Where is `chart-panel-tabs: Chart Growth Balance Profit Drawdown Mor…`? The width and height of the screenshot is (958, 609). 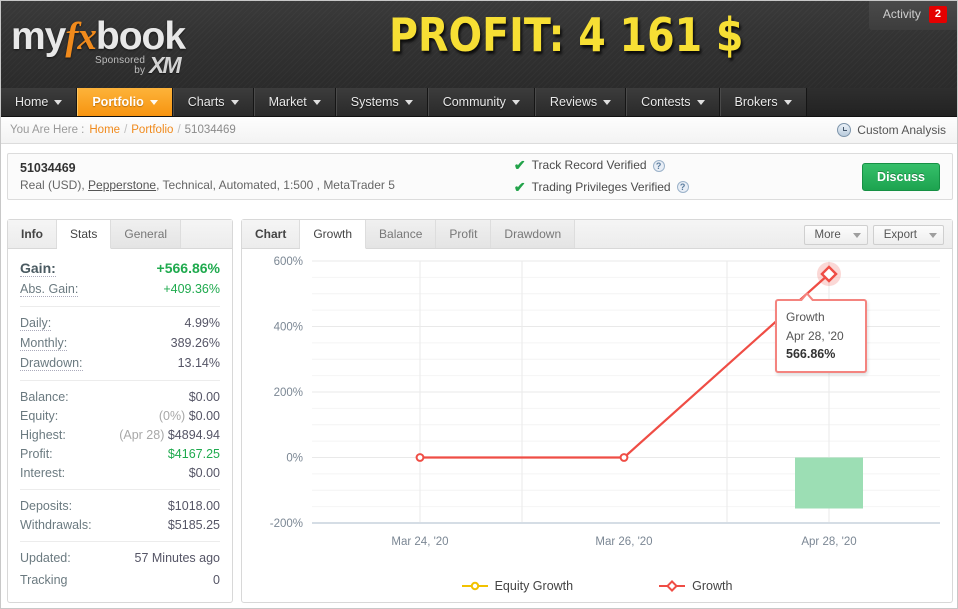
chart-panel-tabs: Chart Growth Balance Profit Drawdown Mor… is located at coordinates (597, 234).